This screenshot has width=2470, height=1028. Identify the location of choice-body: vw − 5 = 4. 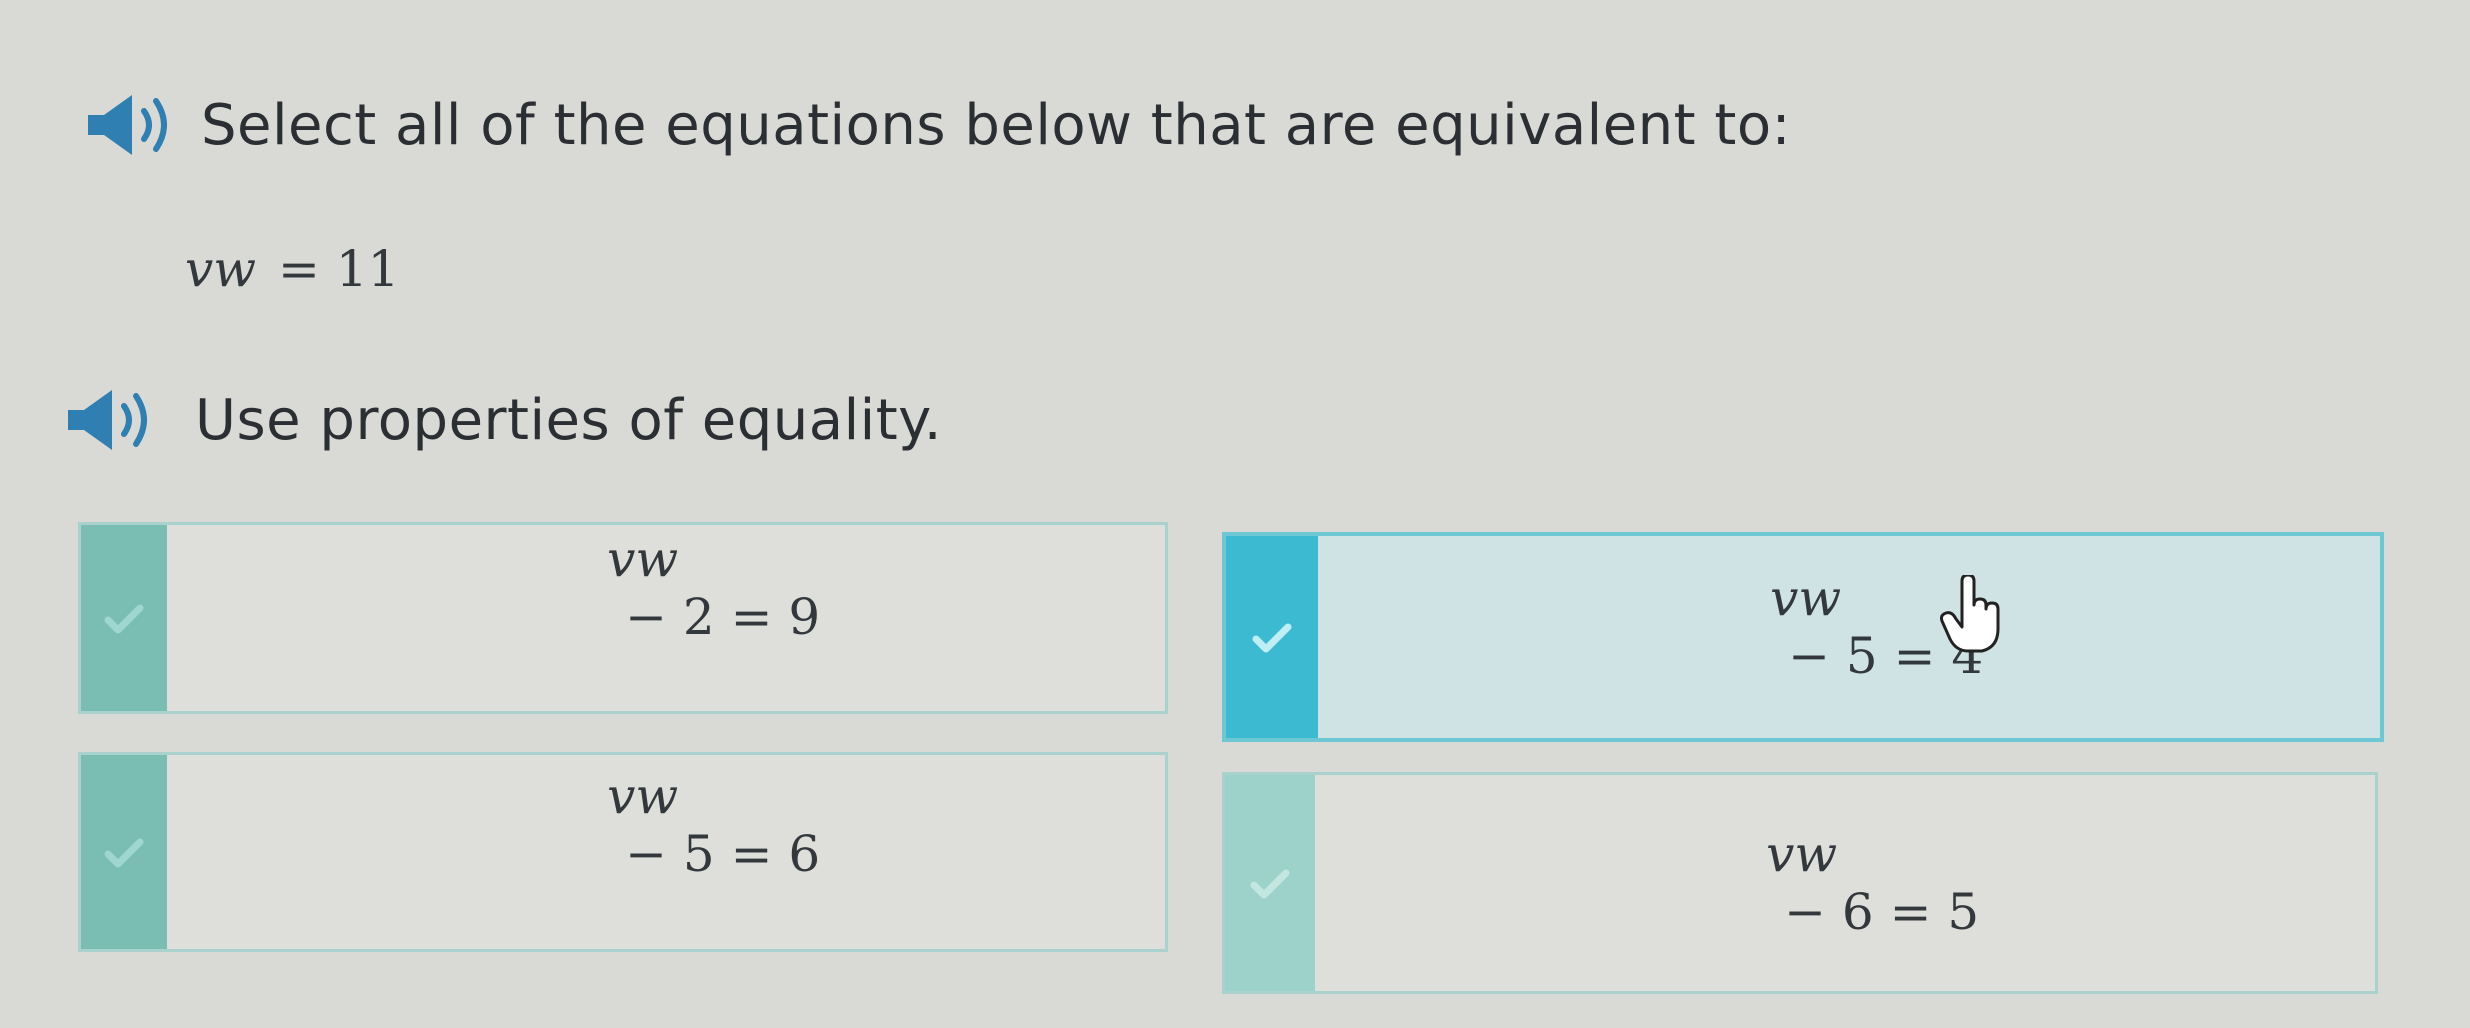
(1849, 637).